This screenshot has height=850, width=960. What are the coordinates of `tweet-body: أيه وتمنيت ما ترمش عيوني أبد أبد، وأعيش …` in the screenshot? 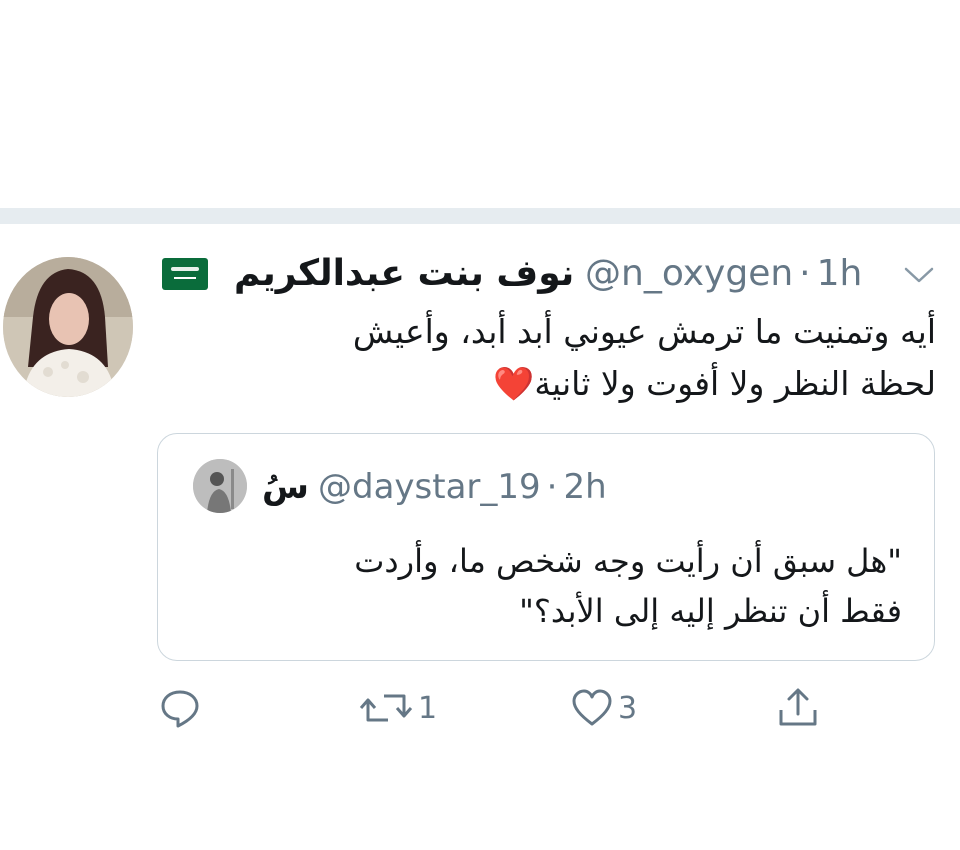 It's located at (576, 358).